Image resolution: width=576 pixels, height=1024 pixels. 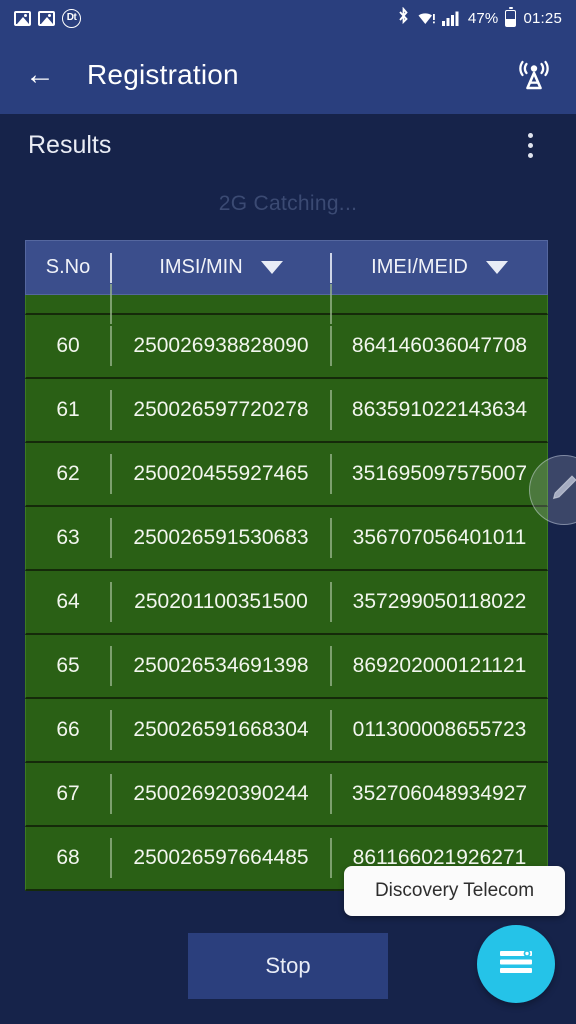 What do you see at coordinates (542, 18) in the screenshot?
I see `clock-label: 01:25` at bounding box center [542, 18].